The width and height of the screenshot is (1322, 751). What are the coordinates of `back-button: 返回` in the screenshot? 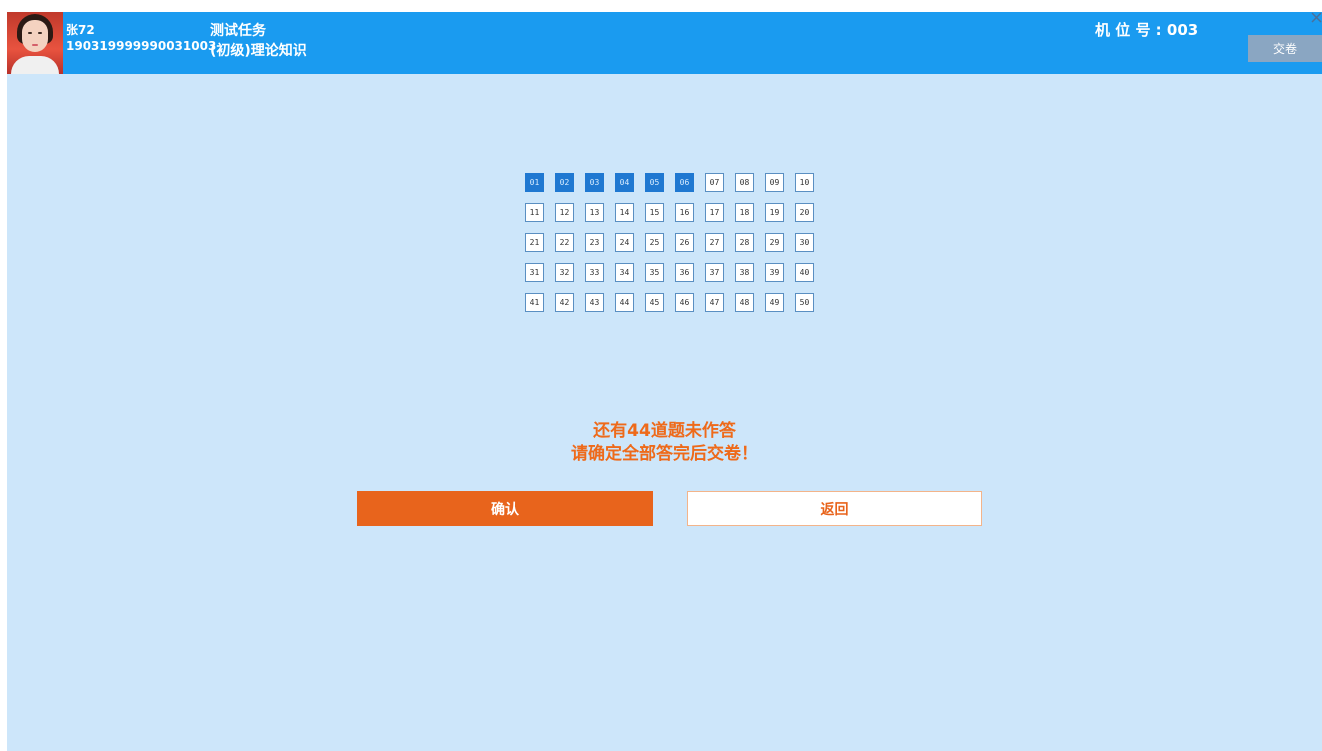 It's located at (834, 508).